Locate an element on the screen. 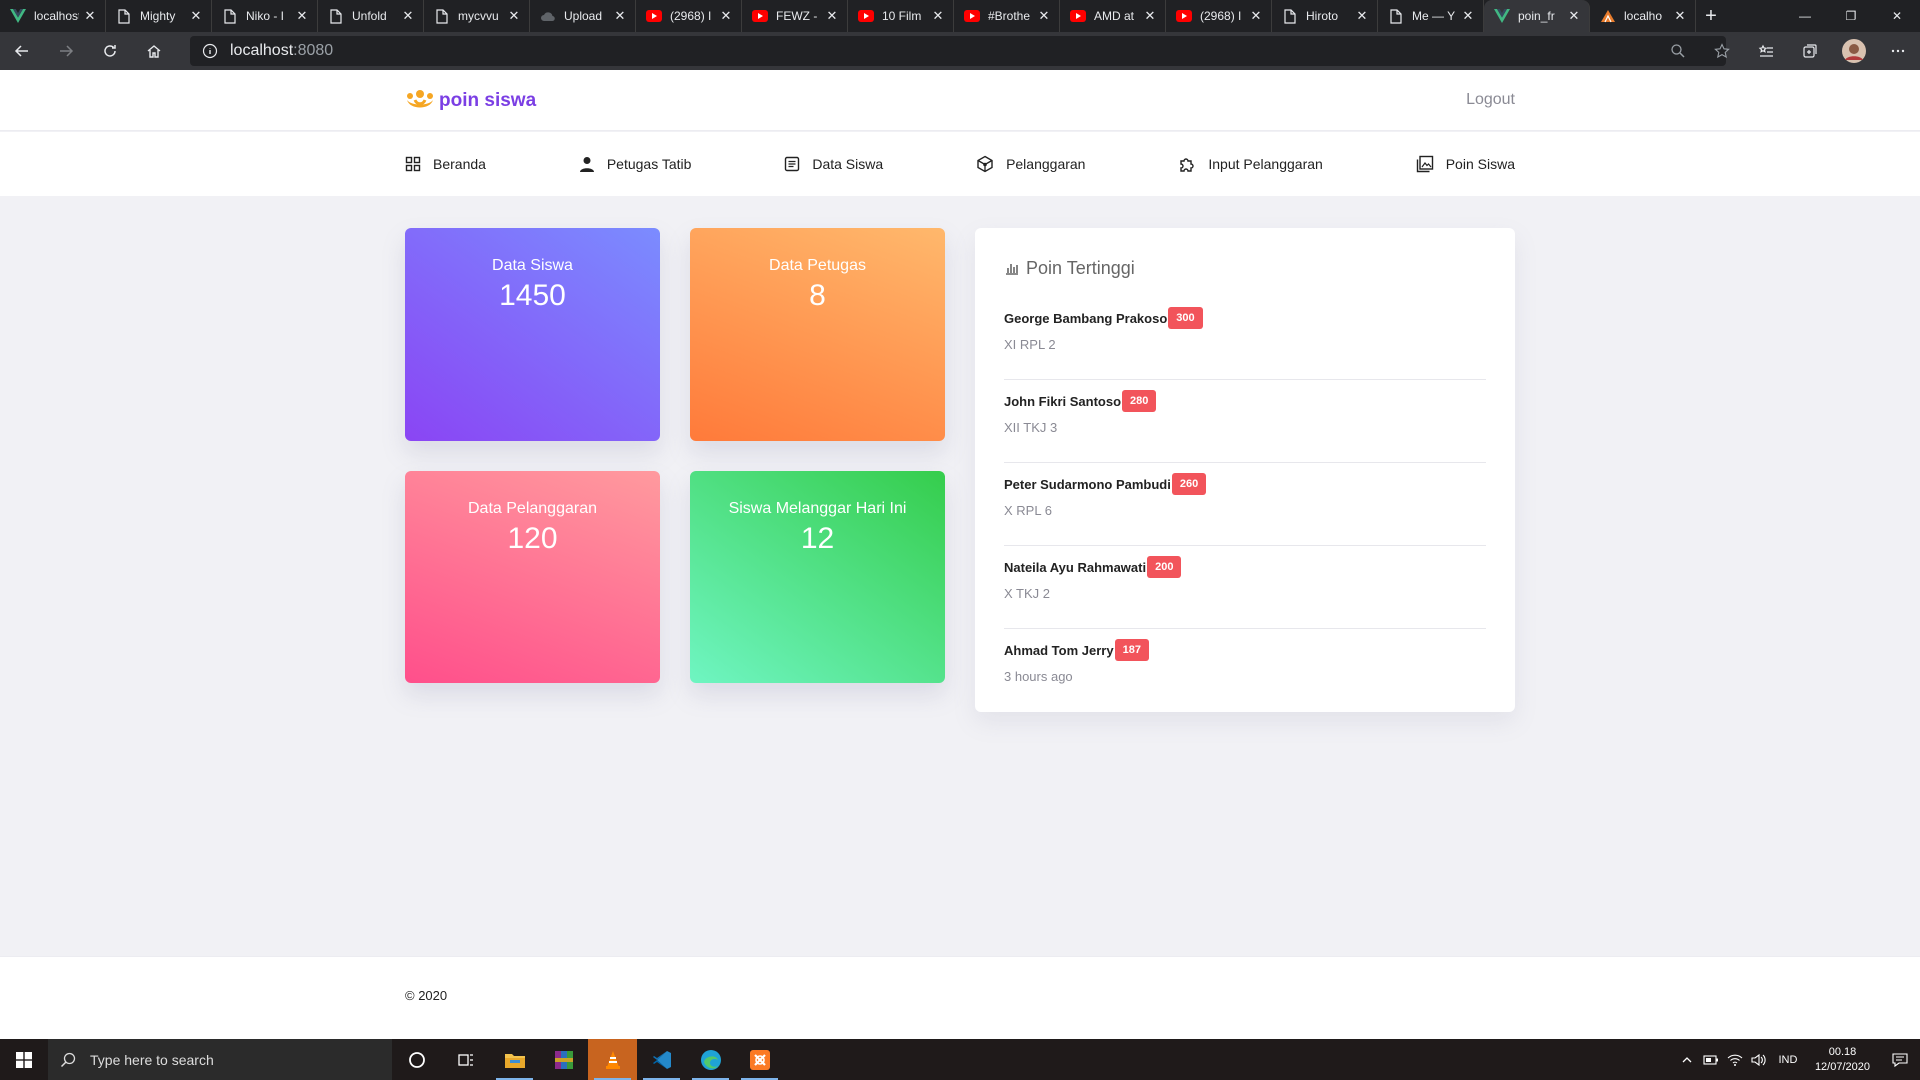 This screenshot has height=1080, width=1920. browser-tab: poin_fr ✕ is located at coordinates (1537, 16).